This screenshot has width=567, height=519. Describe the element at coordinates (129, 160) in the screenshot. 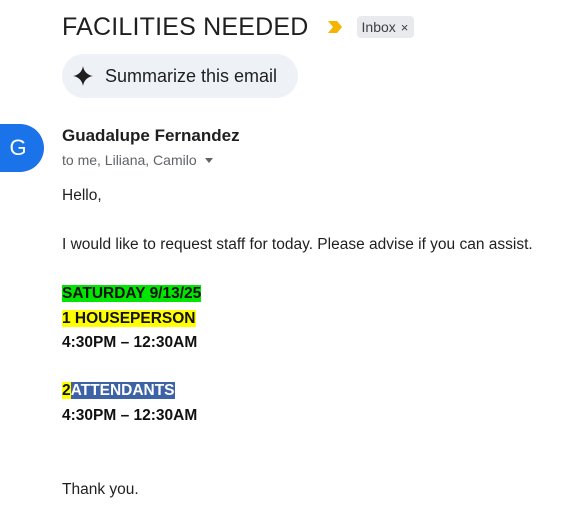

I see `recipients-text: to me, Liliana, Camilo` at that location.